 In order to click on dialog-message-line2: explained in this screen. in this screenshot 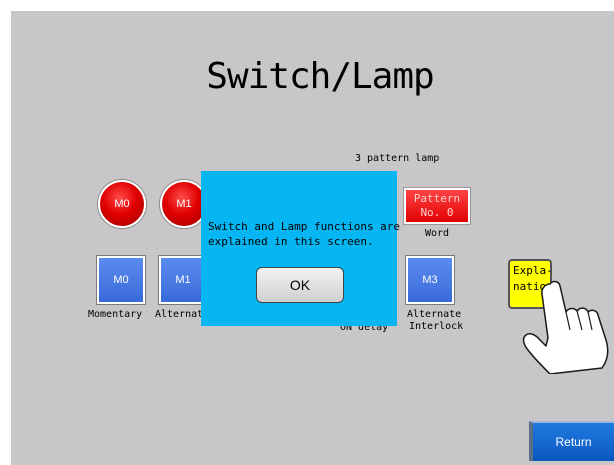, I will do `click(291, 241)`.